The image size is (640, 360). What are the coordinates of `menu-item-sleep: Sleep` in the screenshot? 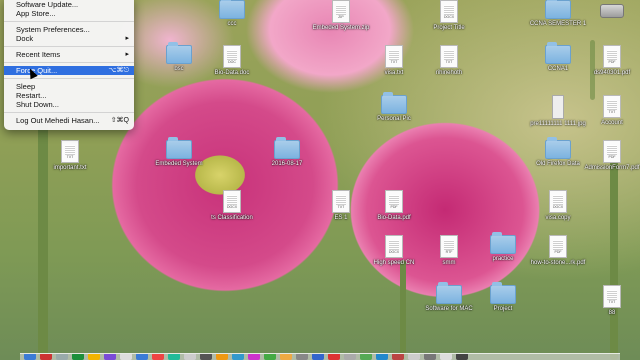 It's located at (69, 86).